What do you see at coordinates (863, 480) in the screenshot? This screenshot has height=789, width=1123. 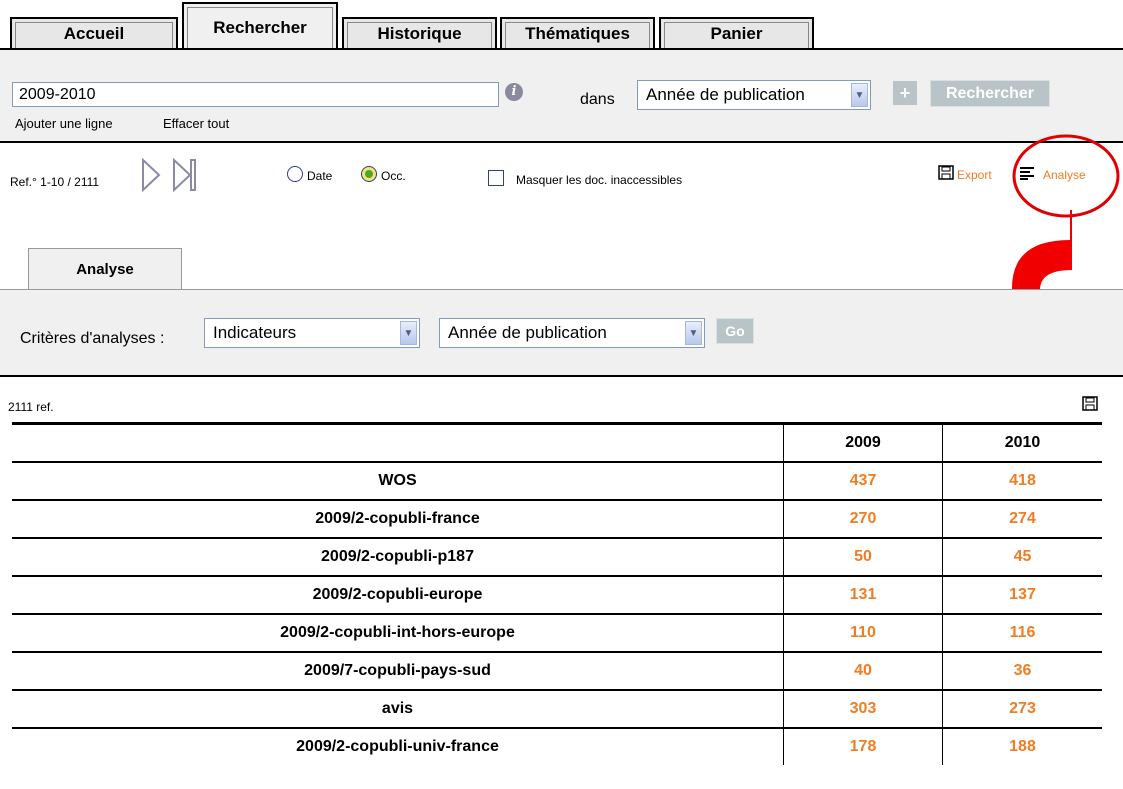 I see `count-2009: 437` at bounding box center [863, 480].